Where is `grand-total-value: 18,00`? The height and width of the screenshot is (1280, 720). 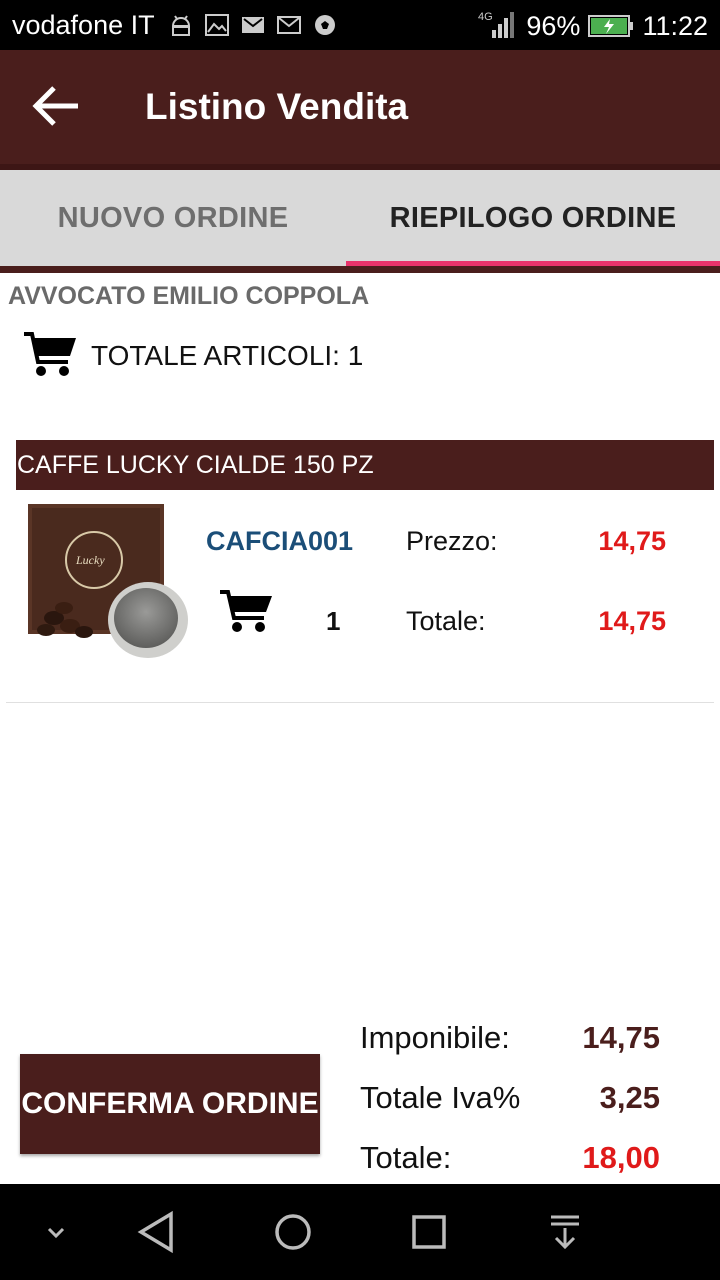 grand-total-value: 18,00 is located at coordinates (621, 1157).